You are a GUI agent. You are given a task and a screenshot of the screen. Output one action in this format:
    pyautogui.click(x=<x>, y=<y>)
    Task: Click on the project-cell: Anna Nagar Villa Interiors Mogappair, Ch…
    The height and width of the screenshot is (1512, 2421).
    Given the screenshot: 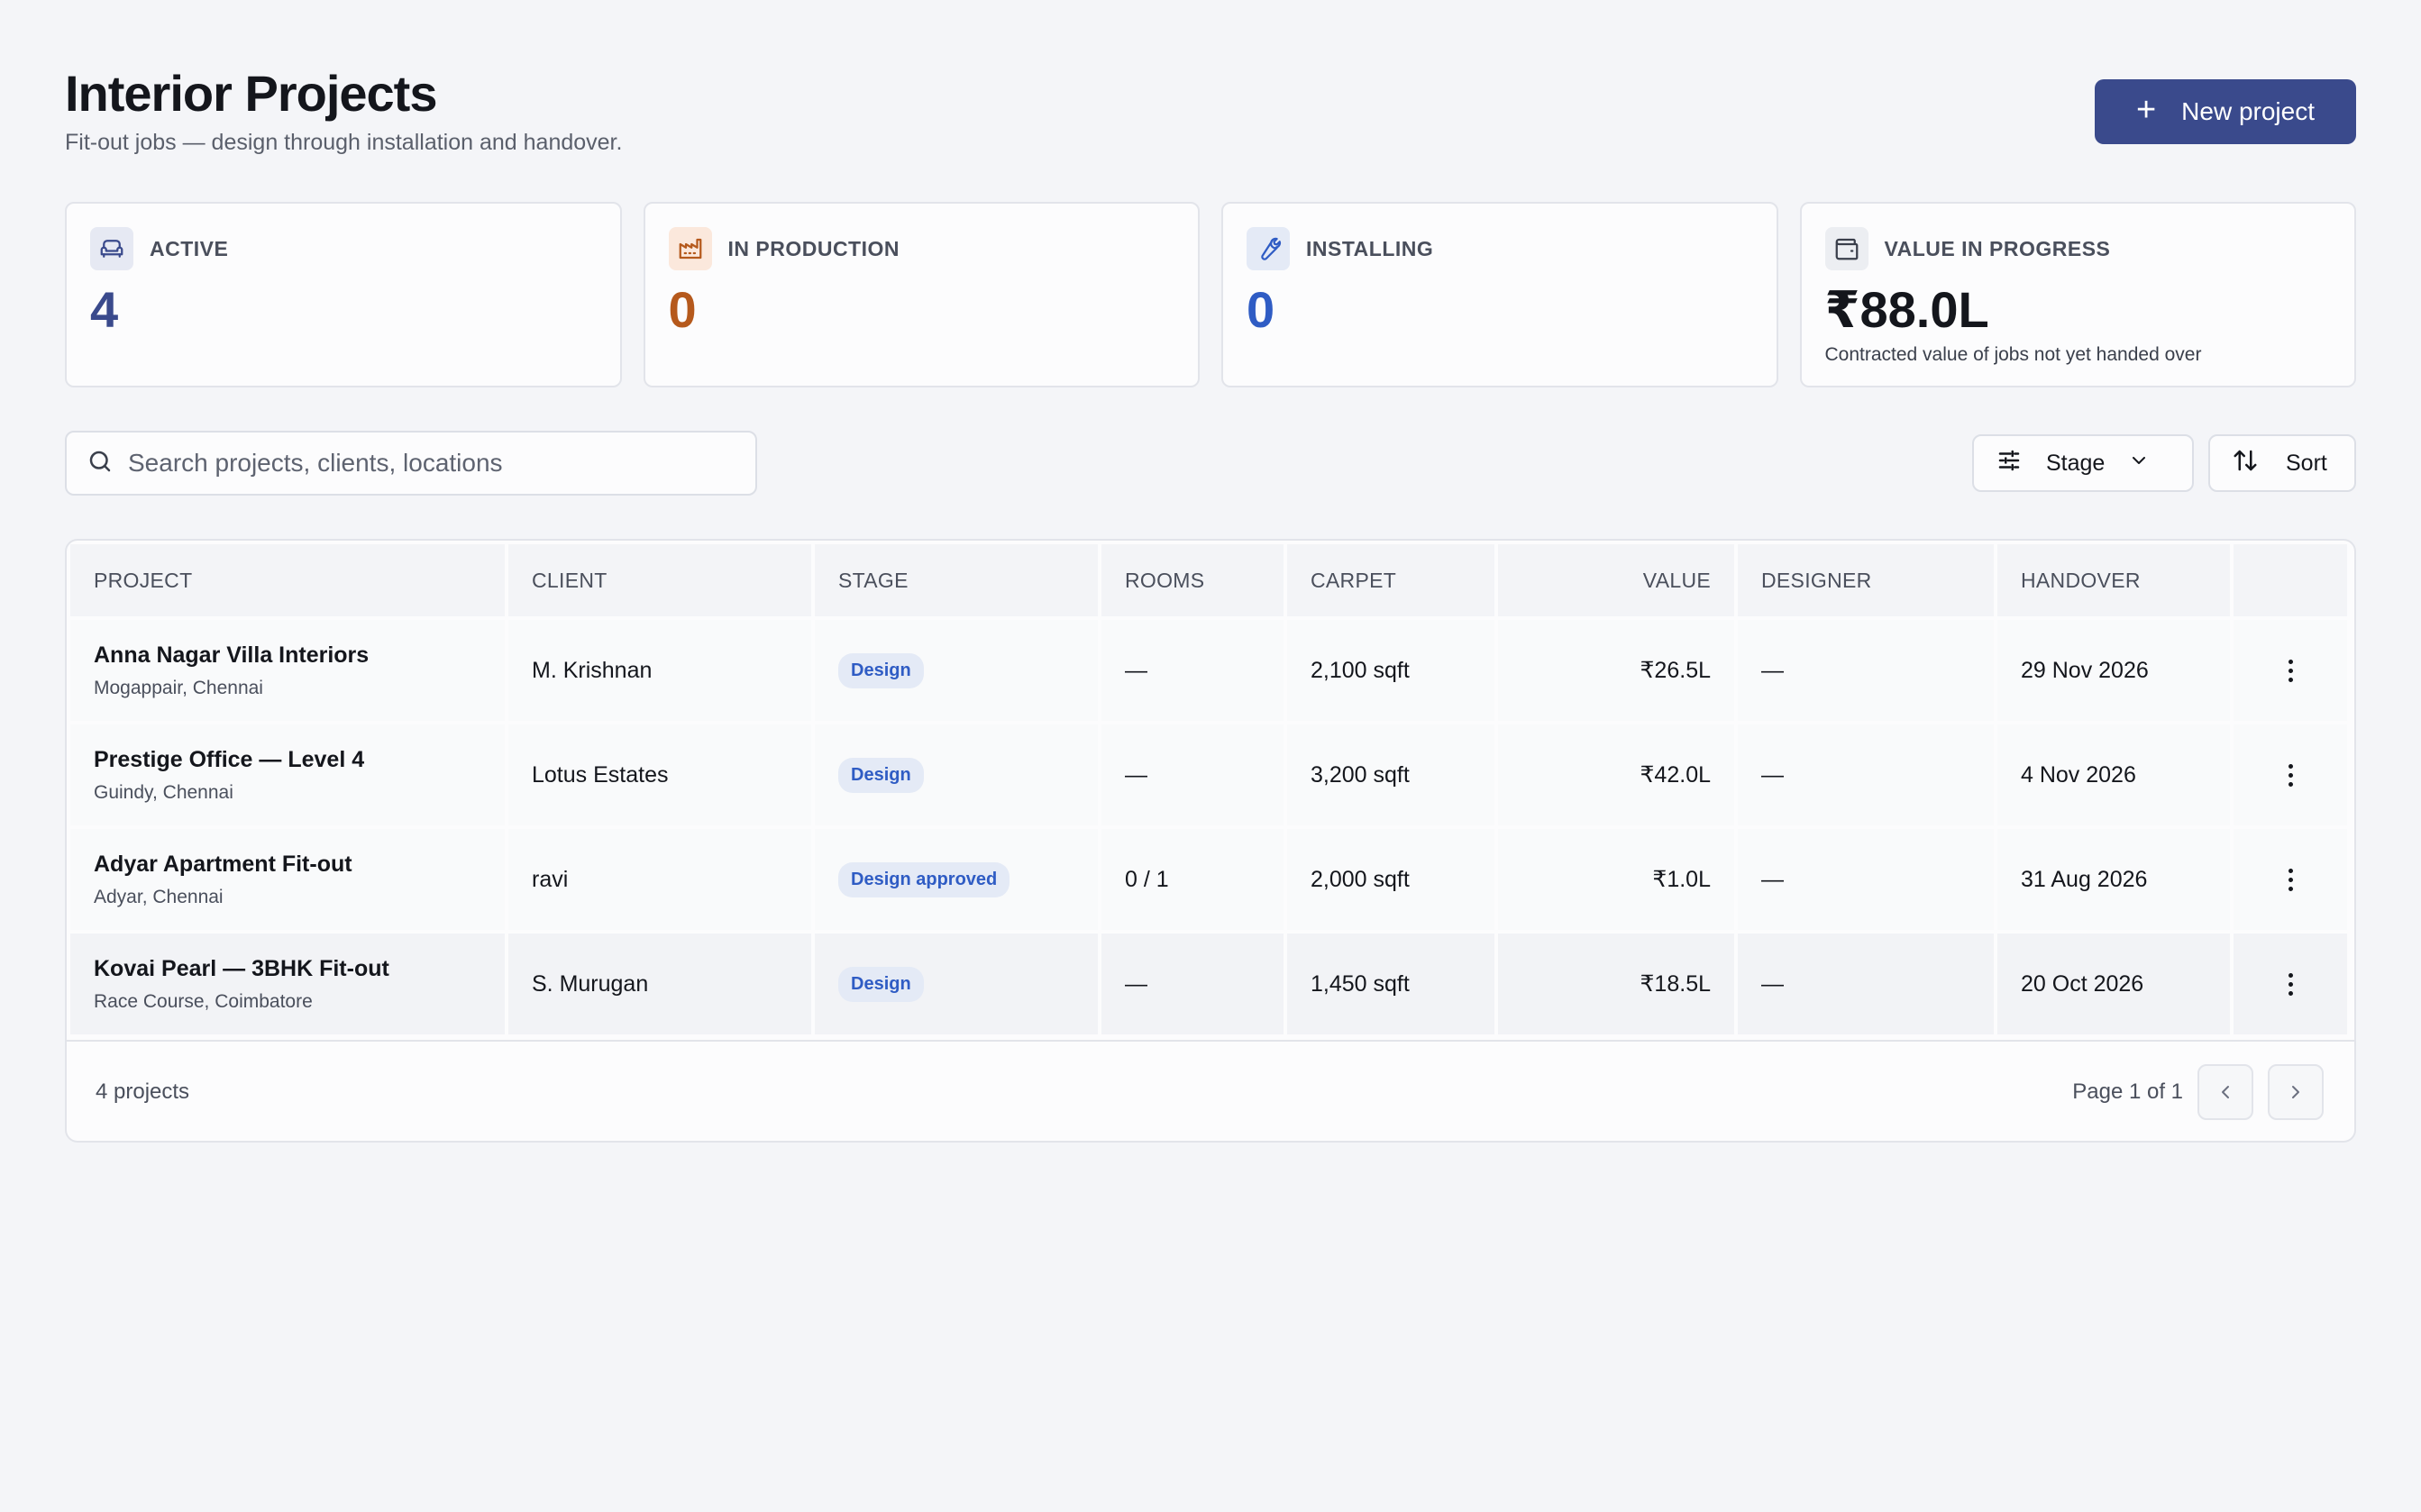 What is the action you would take?
    pyautogui.click(x=287, y=670)
    